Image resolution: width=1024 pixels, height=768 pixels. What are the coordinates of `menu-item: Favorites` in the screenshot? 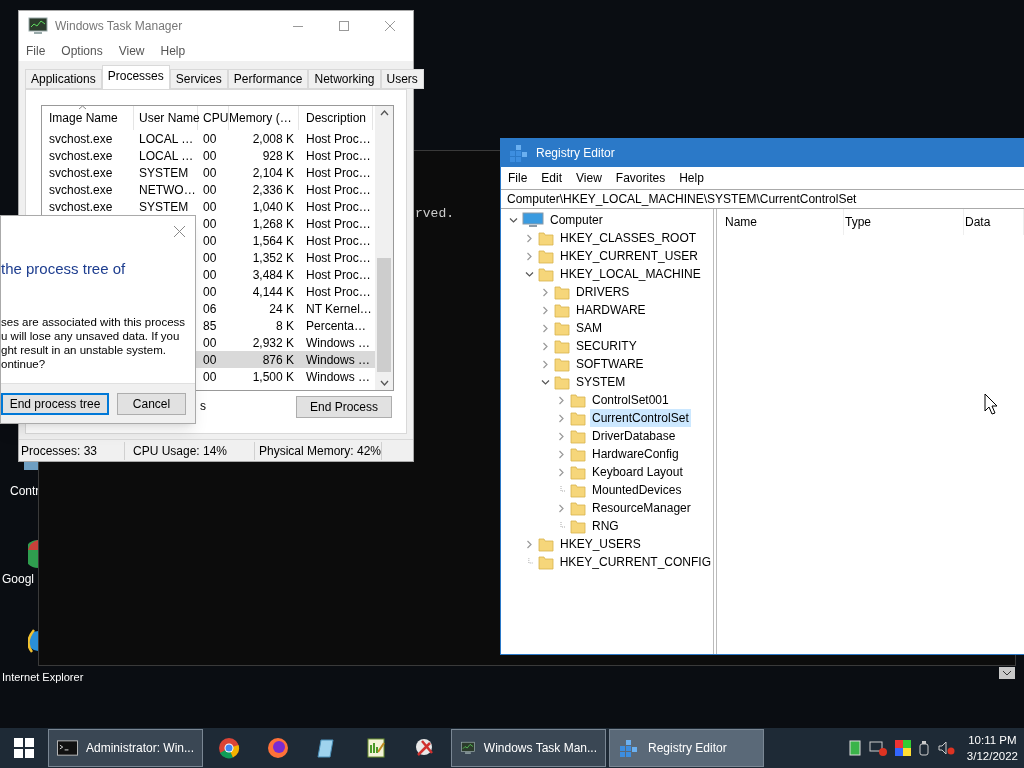 It's located at (640, 178).